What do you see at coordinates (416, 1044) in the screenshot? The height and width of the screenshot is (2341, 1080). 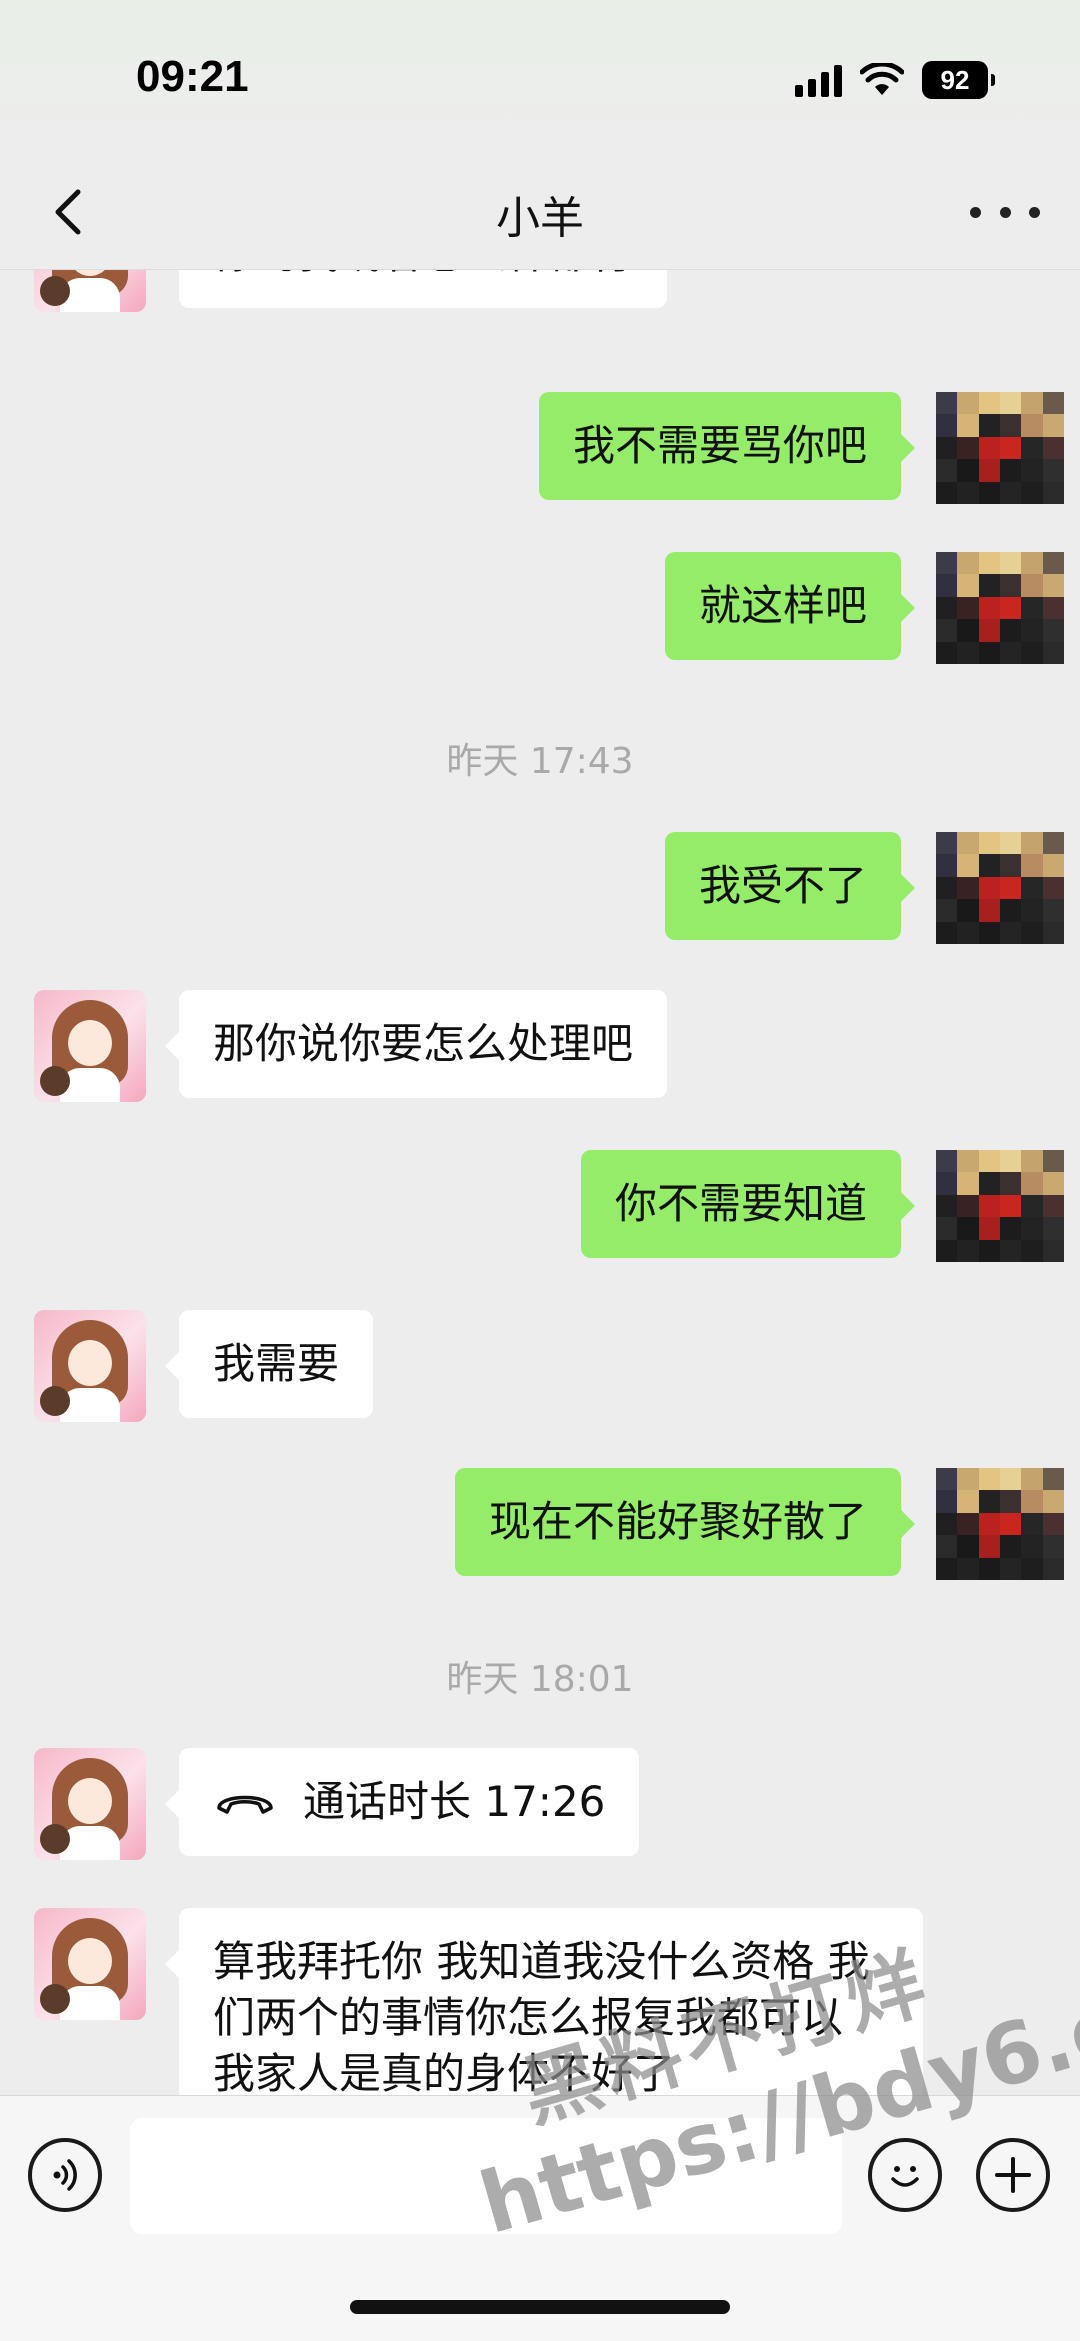 I see `incoming-message: 那你说你要怎么处理吧` at bounding box center [416, 1044].